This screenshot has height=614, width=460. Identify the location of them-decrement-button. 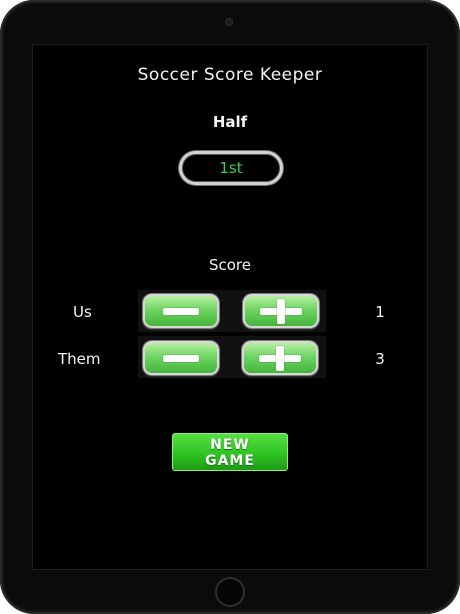
(181, 358).